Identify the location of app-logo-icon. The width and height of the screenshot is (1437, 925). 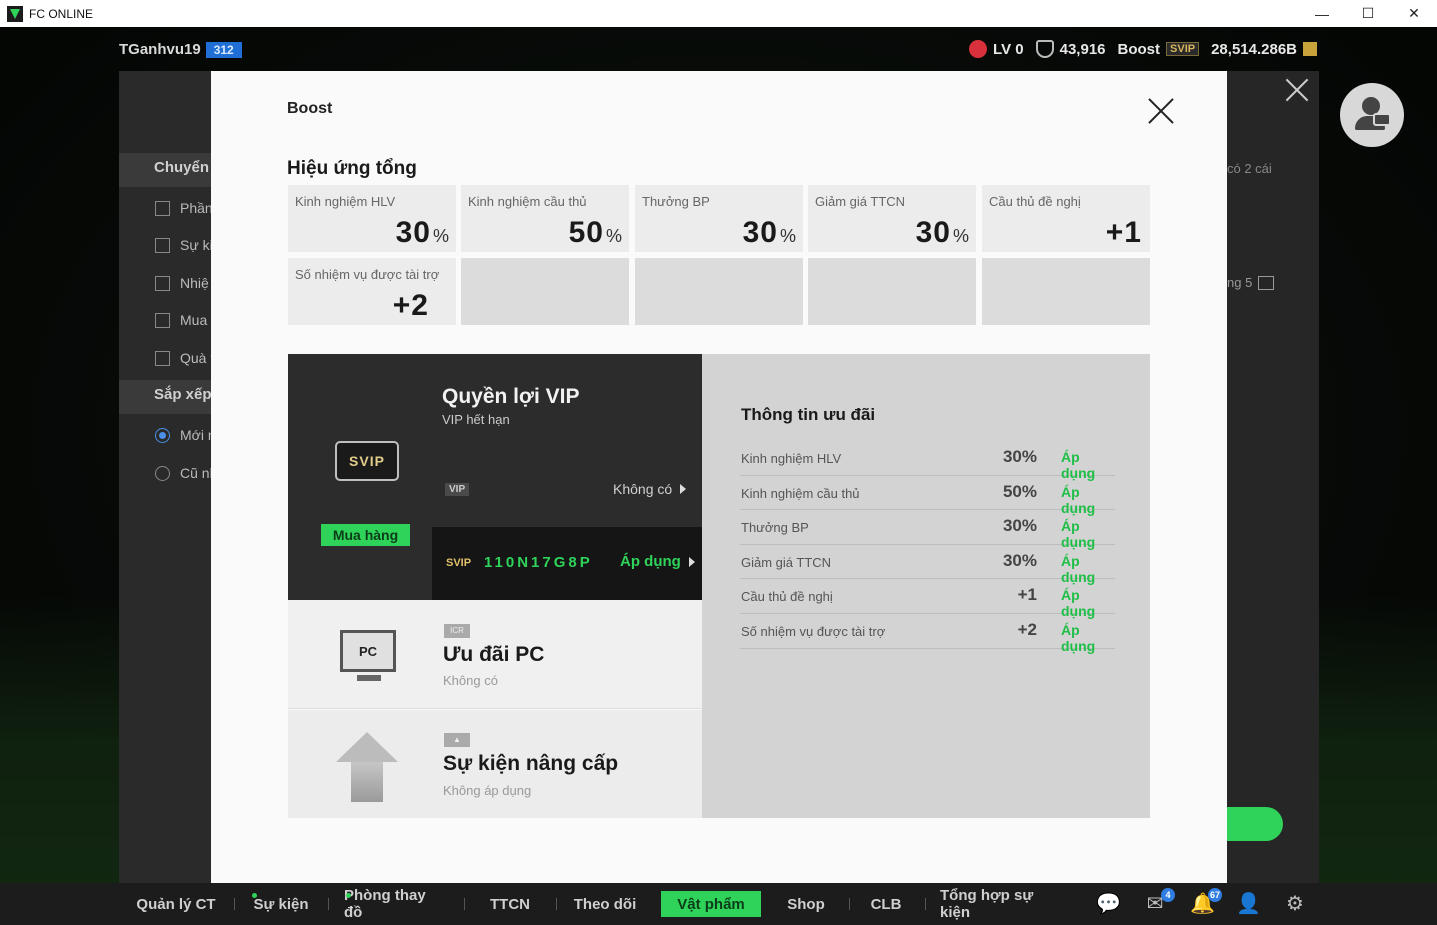
(15, 13).